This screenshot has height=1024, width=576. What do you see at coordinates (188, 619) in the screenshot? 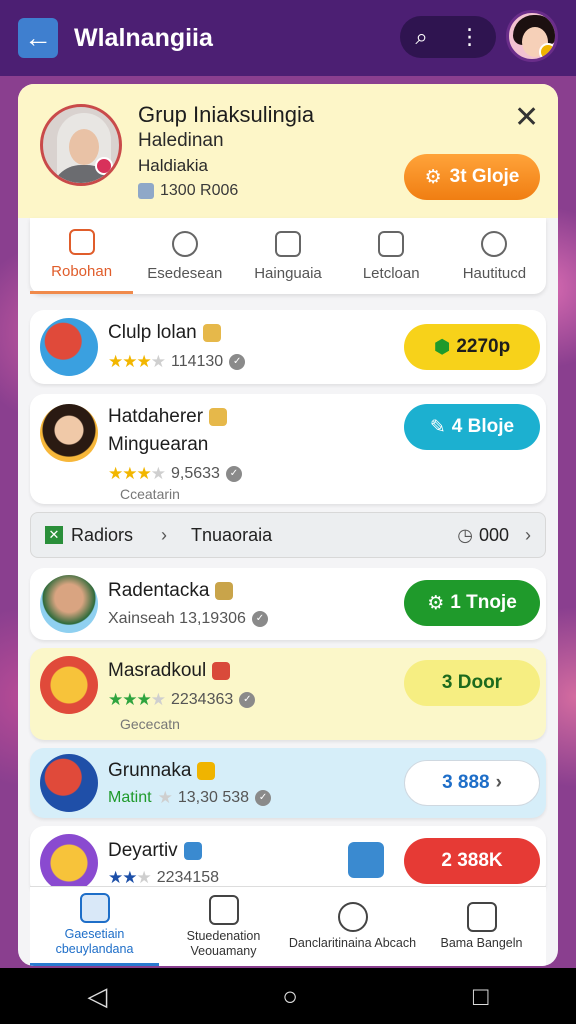
I see `item-meta: Xainseah 13,19306 ✓` at bounding box center [188, 619].